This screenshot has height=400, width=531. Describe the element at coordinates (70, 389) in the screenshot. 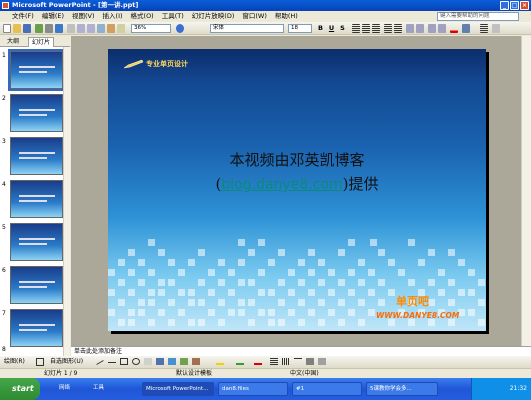

I see `taskbar-network-toolbar: 网络` at that location.